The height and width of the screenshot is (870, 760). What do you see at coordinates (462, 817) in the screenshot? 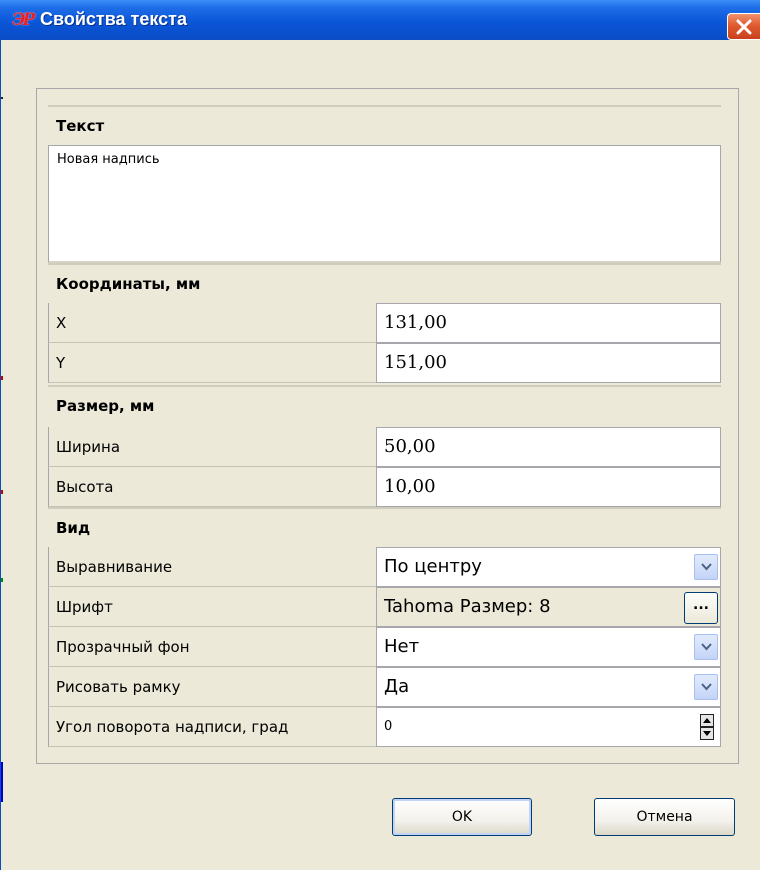
I see `ok-button: OK` at bounding box center [462, 817].